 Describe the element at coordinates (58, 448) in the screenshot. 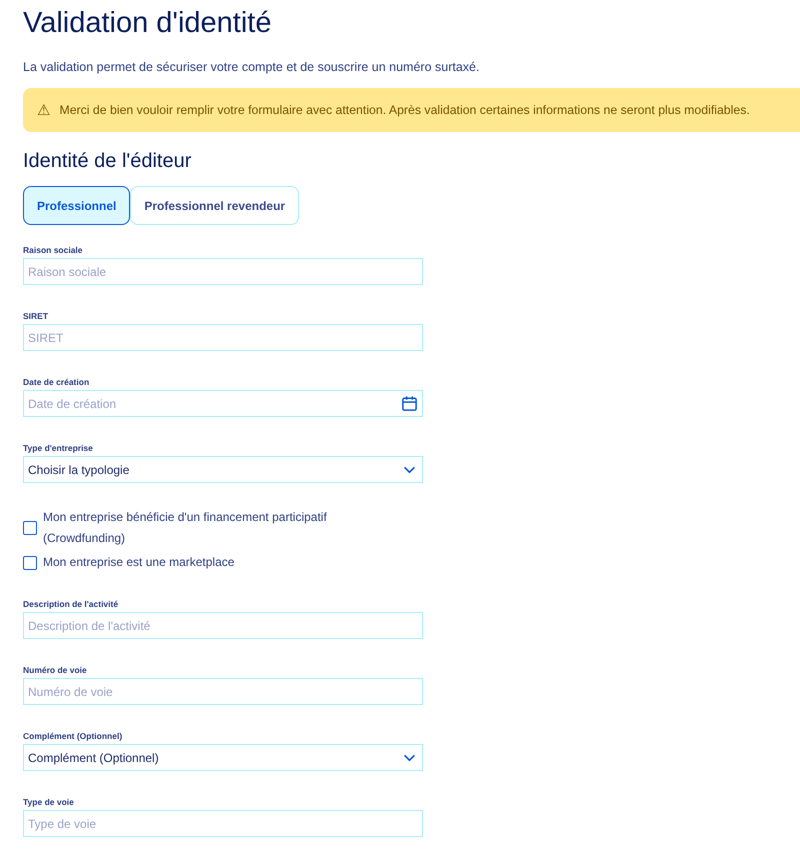

I see `field-label: Type d'entreprise` at that location.